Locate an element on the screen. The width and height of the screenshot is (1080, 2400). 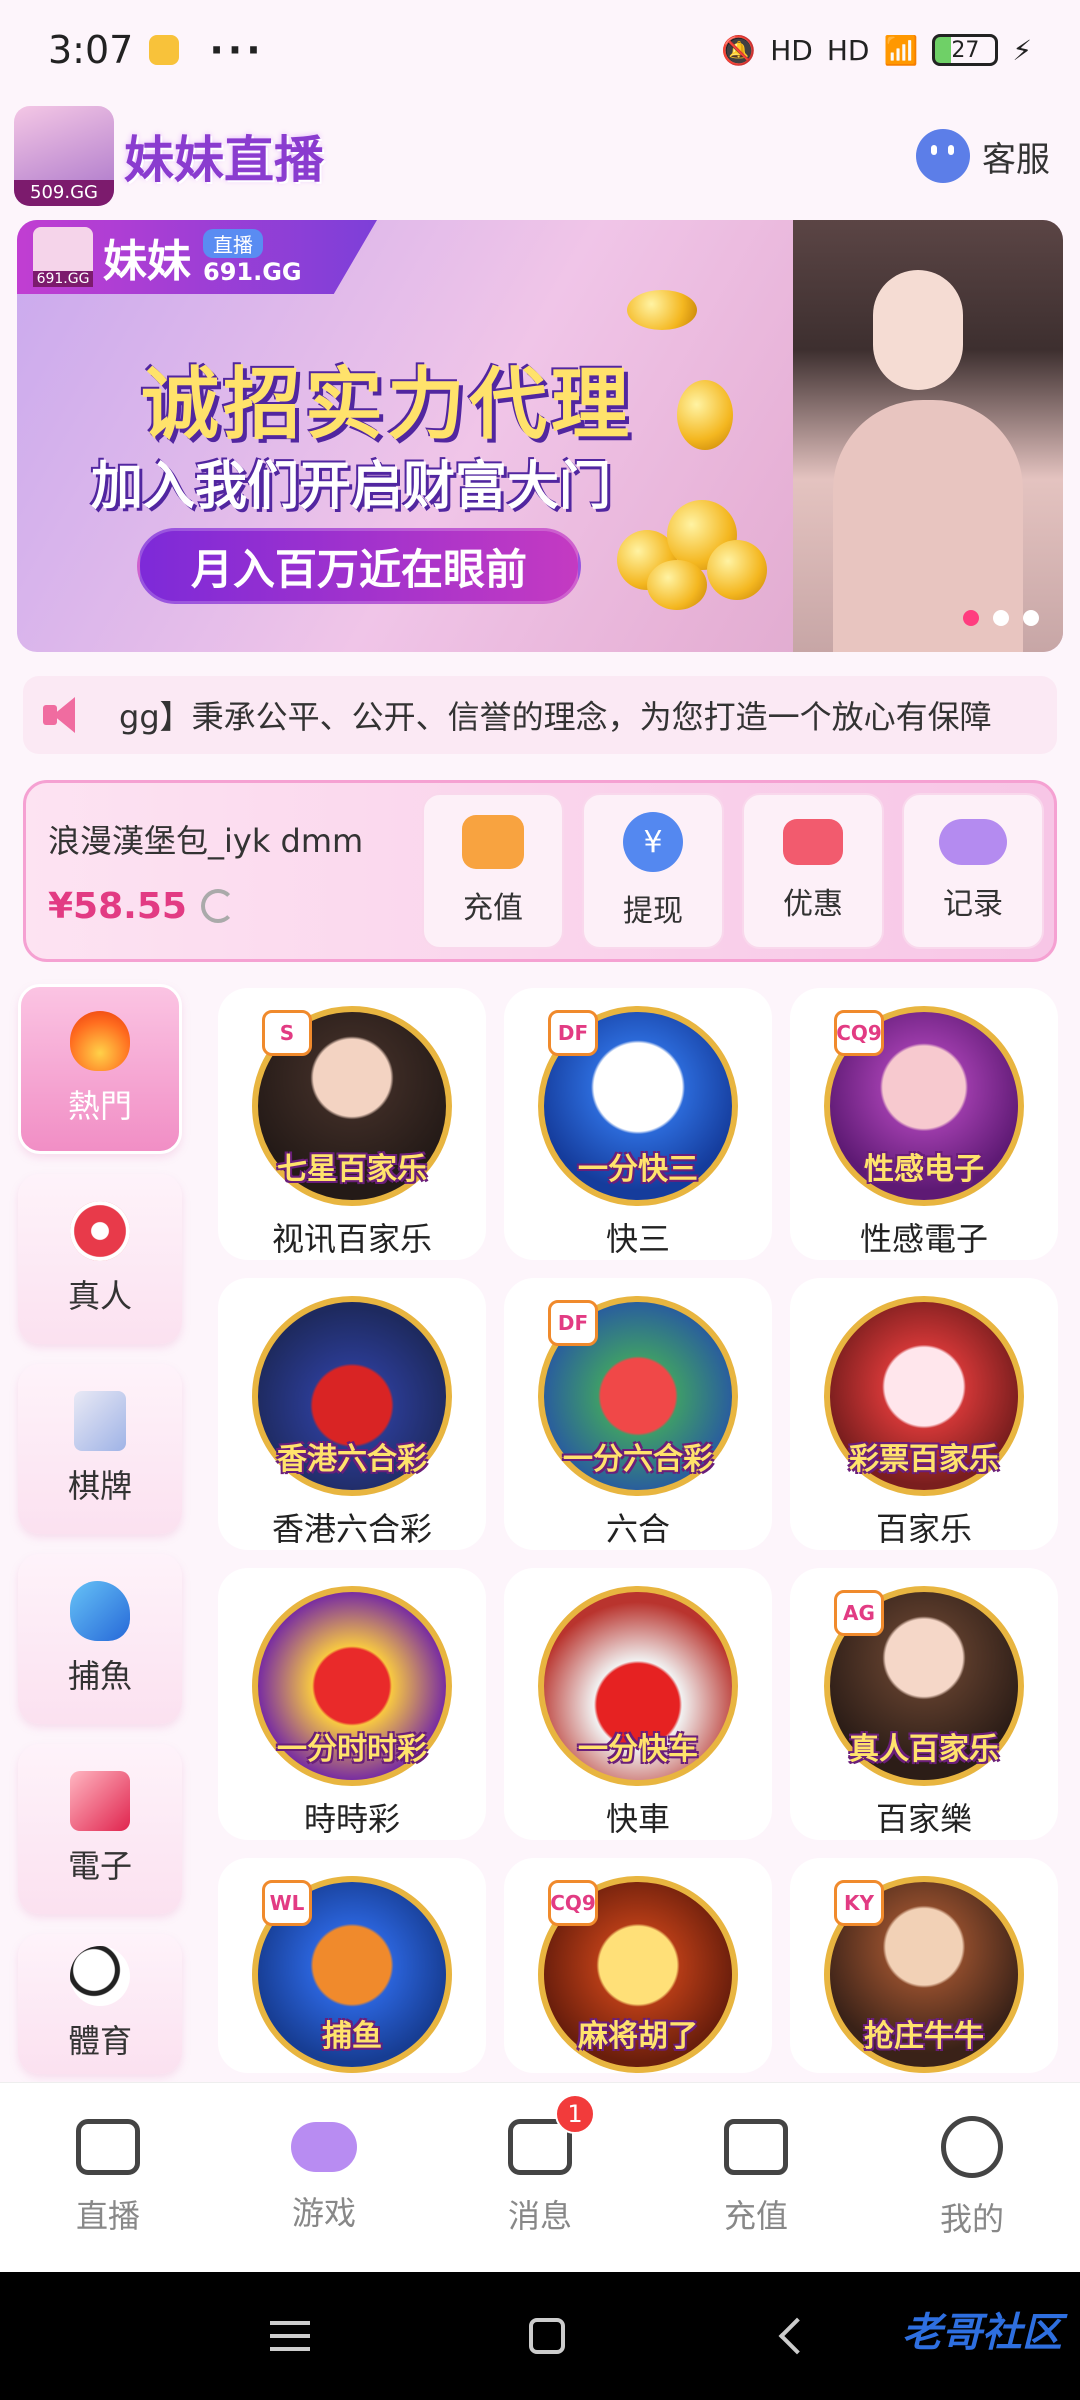
promotions-button: 优惠 is located at coordinates (813, 871).